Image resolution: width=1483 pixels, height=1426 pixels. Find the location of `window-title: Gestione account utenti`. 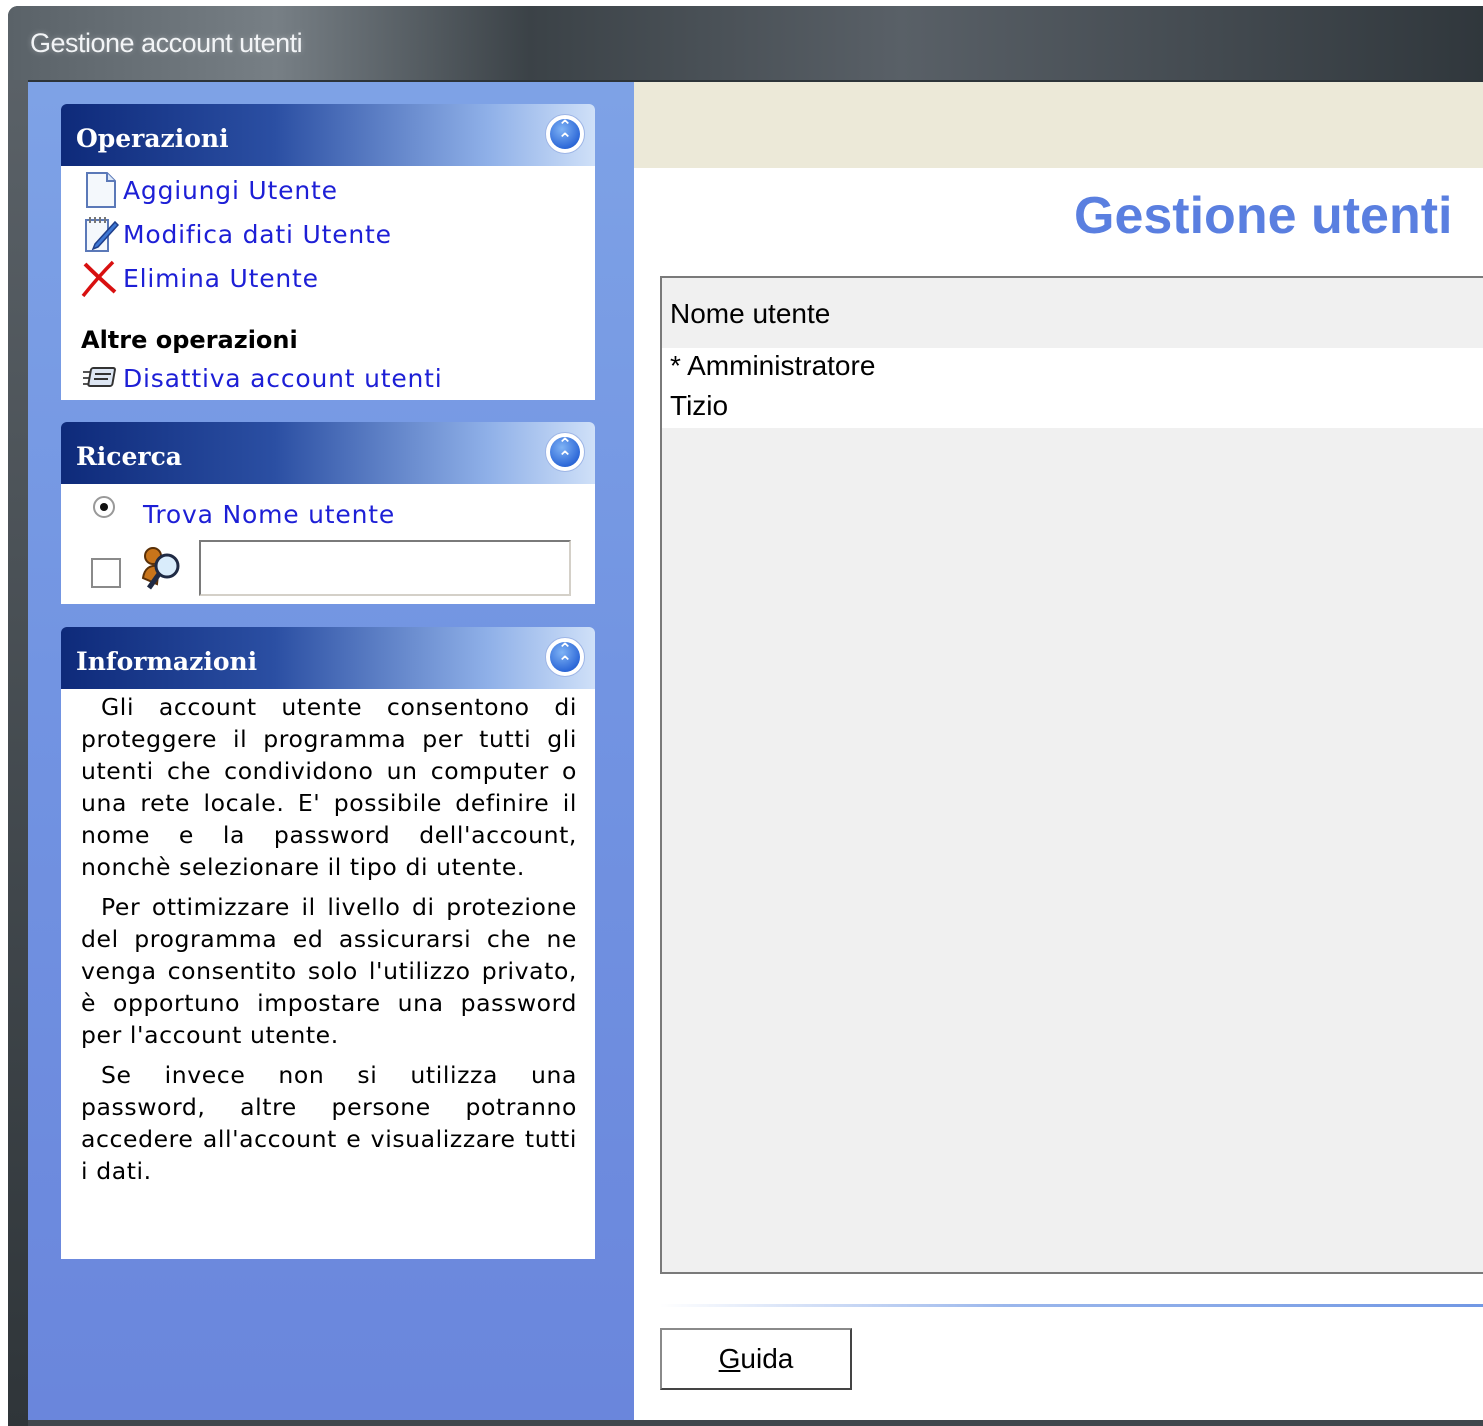

window-title: Gestione account utenti is located at coordinates (166, 43).